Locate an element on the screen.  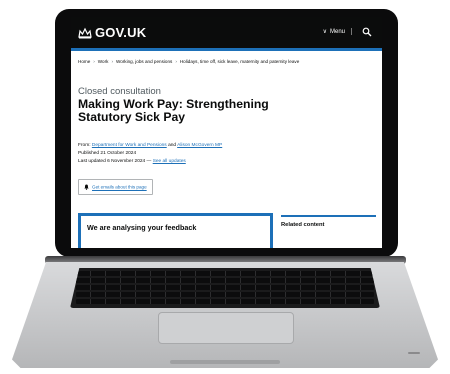
breadcrumb-home: Home is located at coordinates (84, 61).